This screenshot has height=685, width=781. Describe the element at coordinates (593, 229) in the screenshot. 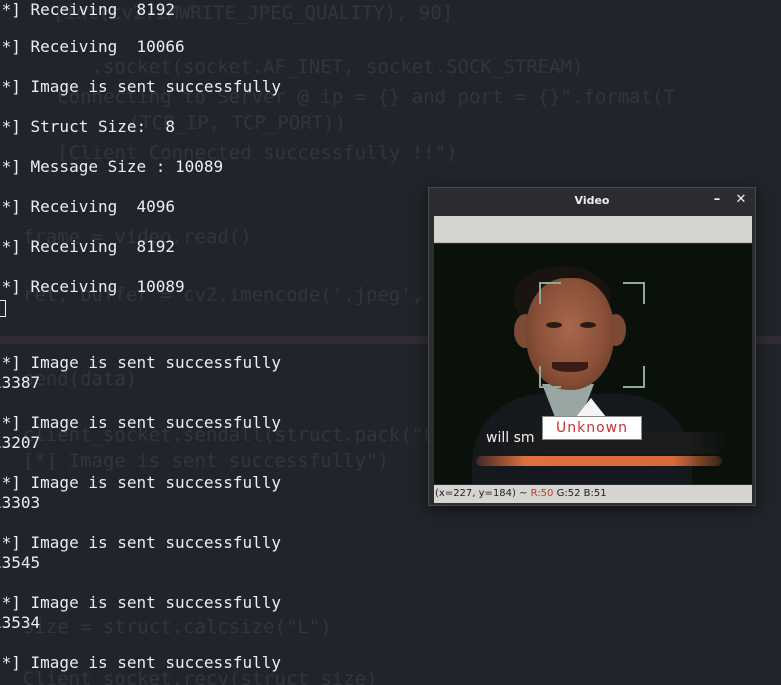

I see `window-toolbar` at that location.